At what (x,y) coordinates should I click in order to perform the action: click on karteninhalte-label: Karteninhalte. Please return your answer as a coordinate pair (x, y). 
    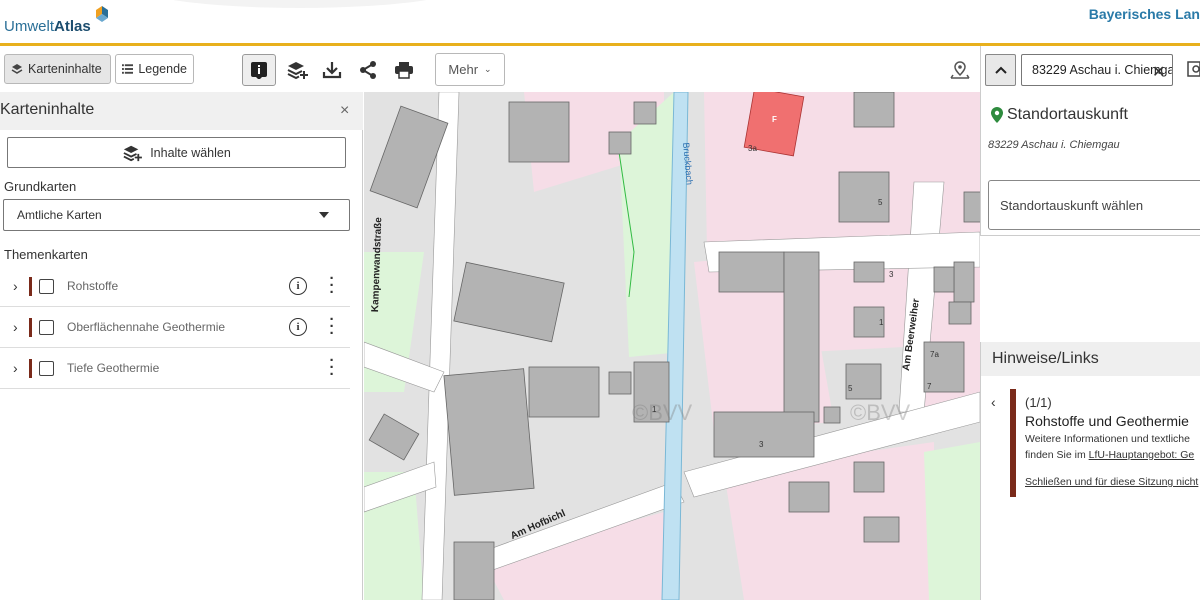
    Looking at the image, I should click on (65, 69).